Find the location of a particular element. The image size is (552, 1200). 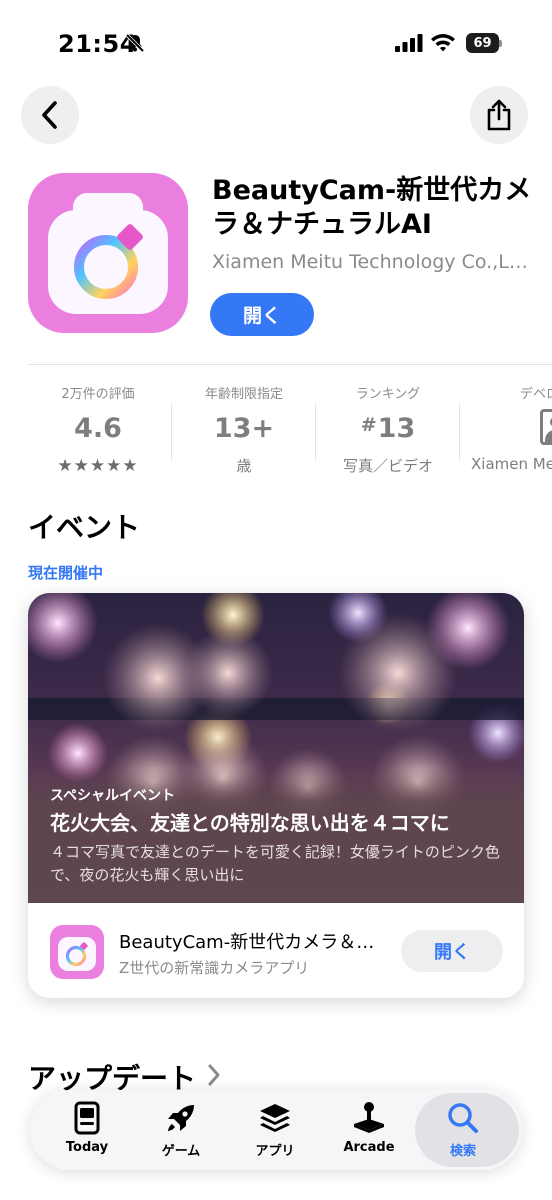

tab-apps: アプリ is located at coordinates (275, 1130).